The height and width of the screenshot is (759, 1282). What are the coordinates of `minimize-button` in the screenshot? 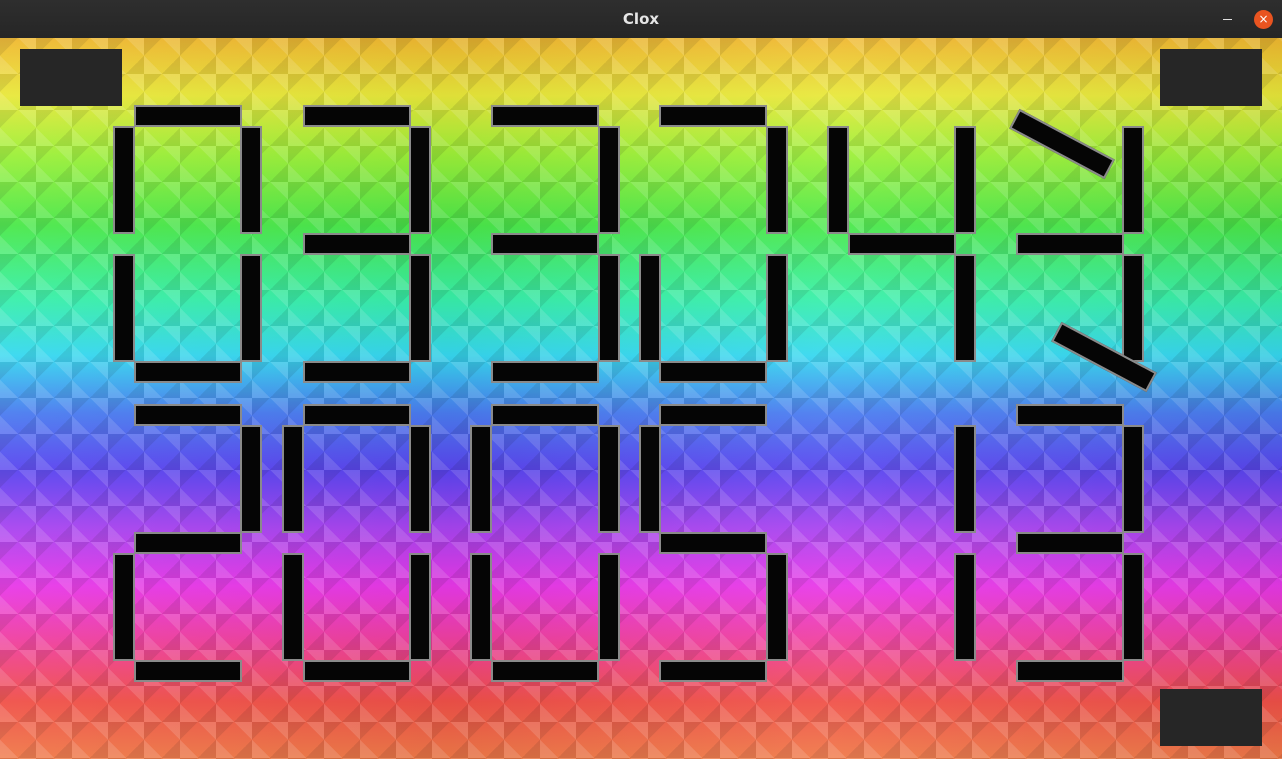 It's located at (1228, 19).